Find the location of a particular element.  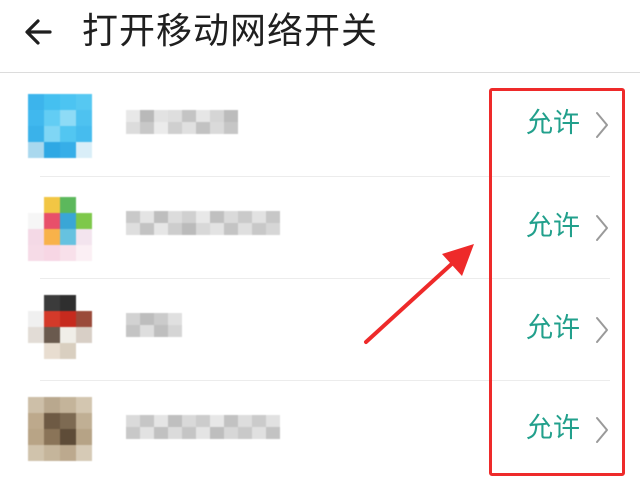

arrow-left-icon is located at coordinates (40, 32).